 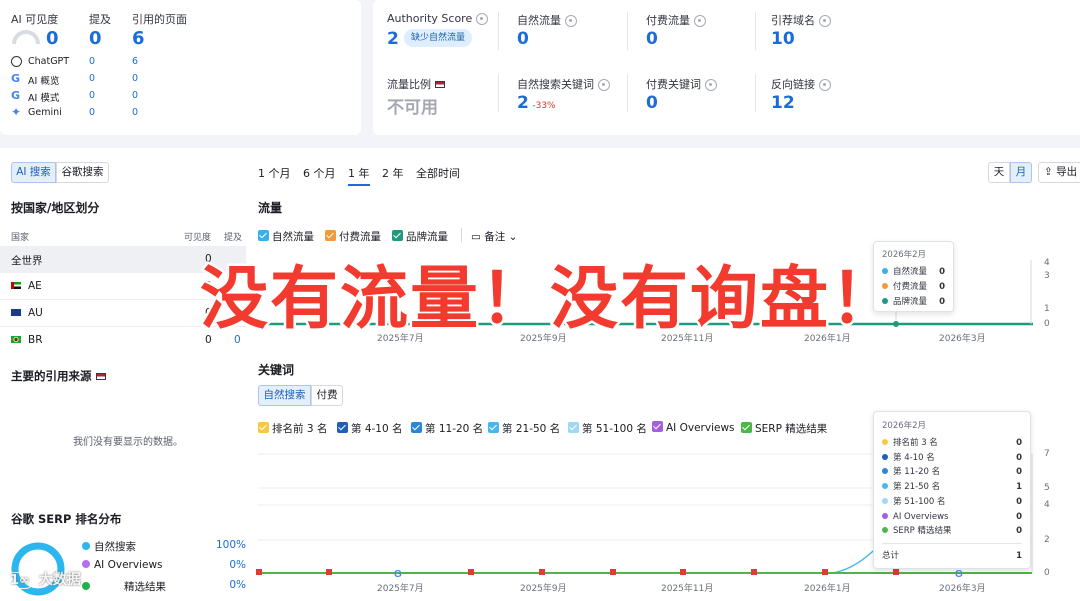 What do you see at coordinates (237, 565) in the screenshot?
I see `serp-value: 0%` at bounding box center [237, 565].